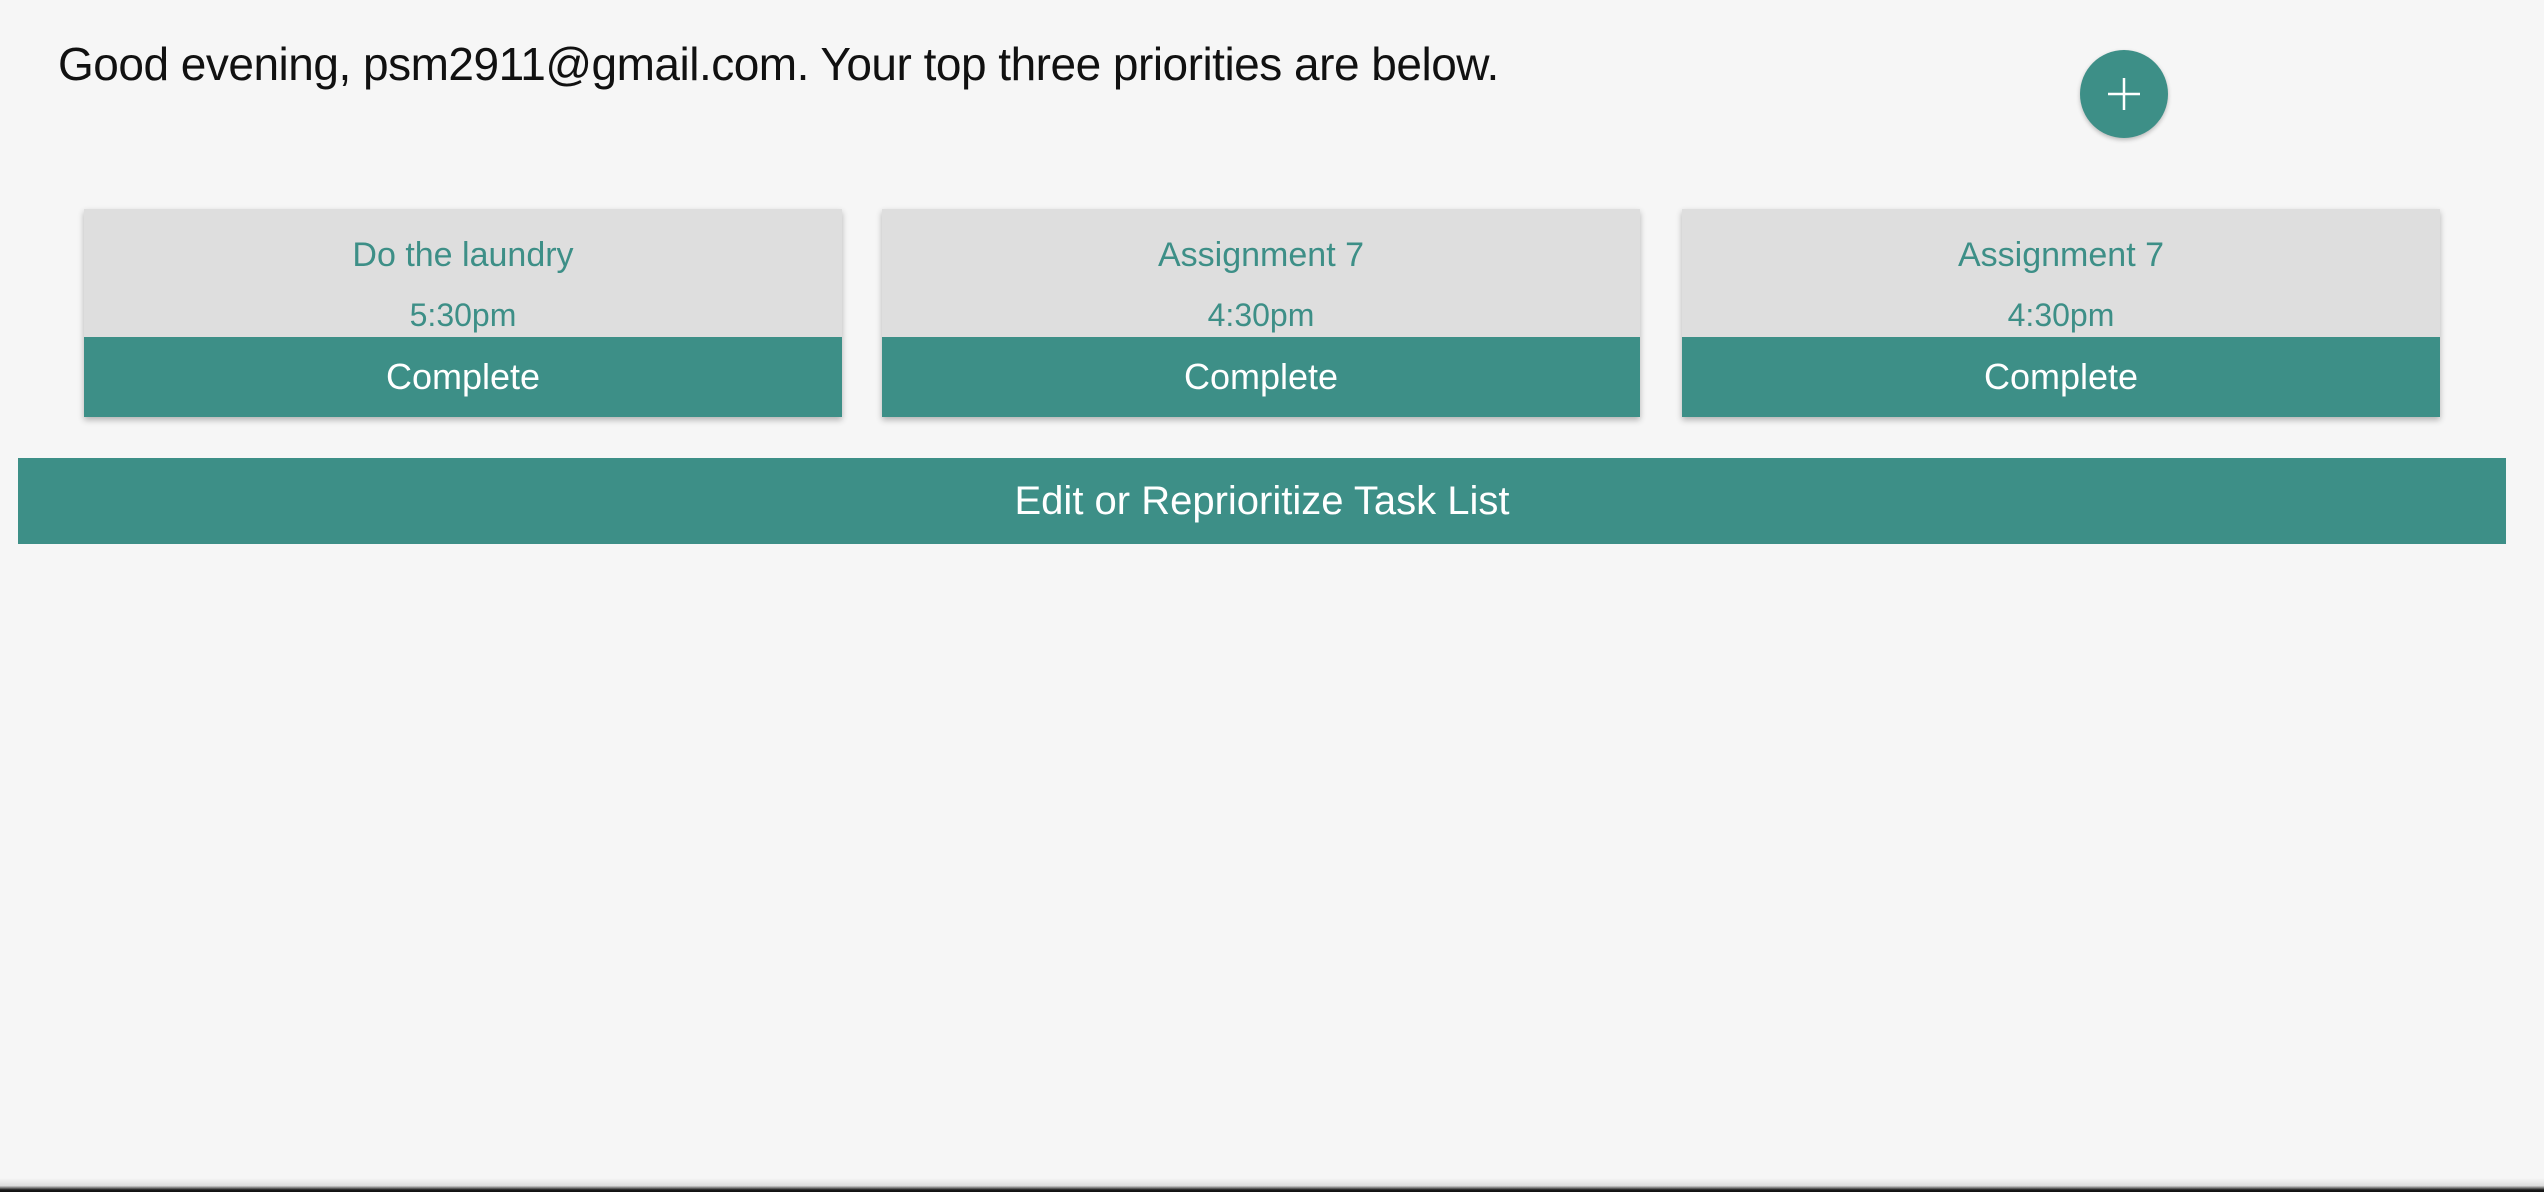 The image size is (2544, 1192). I want to click on plus-icon, so click(2124, 94).